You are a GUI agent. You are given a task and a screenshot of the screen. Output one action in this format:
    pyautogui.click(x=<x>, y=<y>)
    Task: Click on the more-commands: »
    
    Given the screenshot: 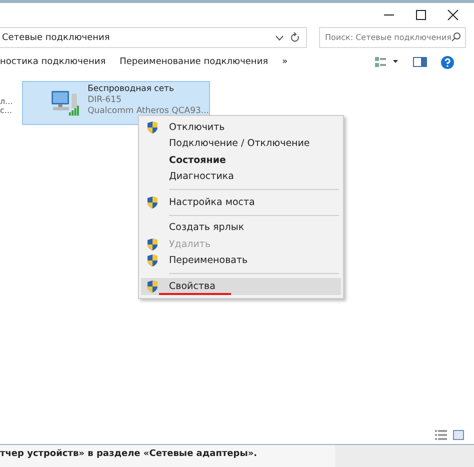 What is the action you would take?
    pyautogui.click(x=285, y=62)
    